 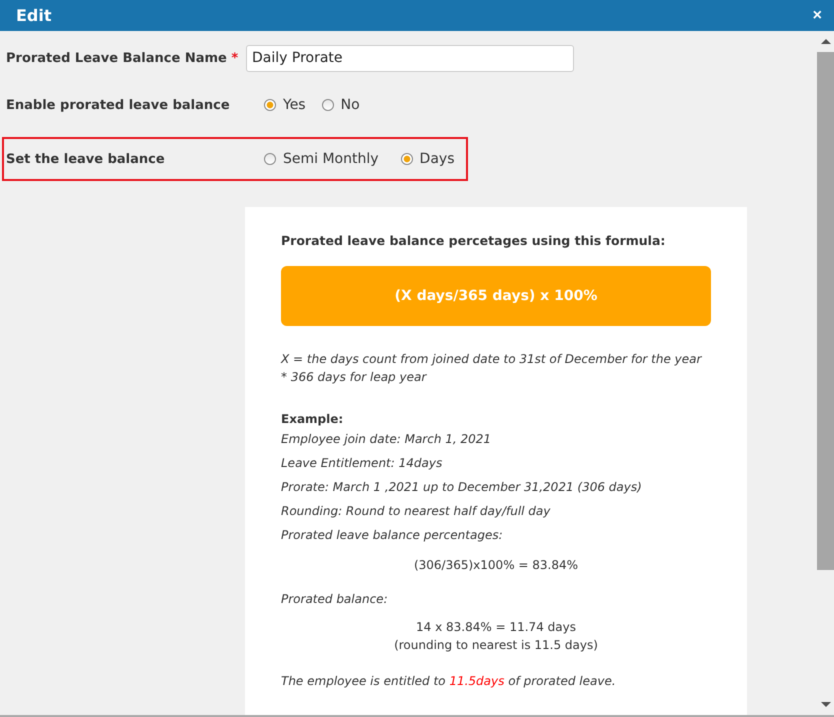 I want to click on radio-option: No, so click(x=341, y=105).